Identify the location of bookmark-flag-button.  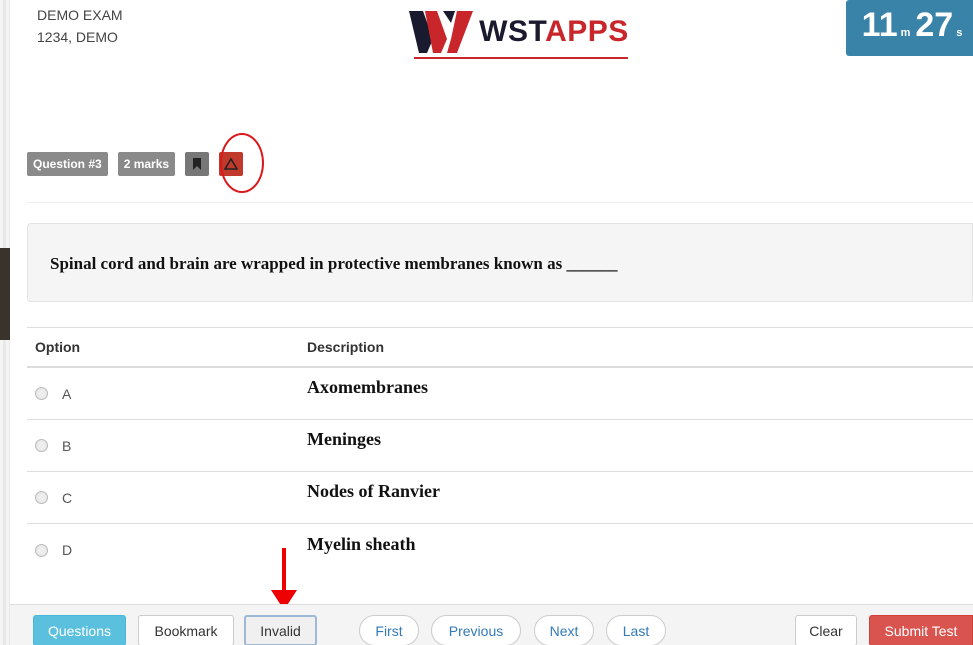
(197, 164).